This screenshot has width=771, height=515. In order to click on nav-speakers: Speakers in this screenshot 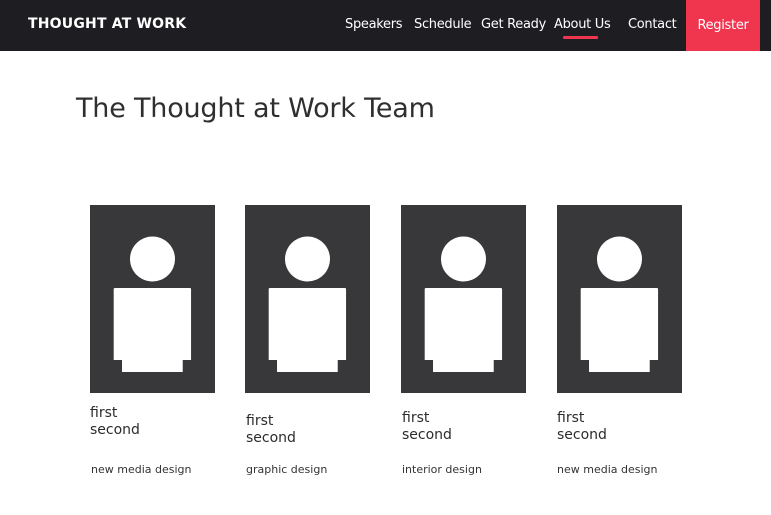, I will do `click(374, 24)`.